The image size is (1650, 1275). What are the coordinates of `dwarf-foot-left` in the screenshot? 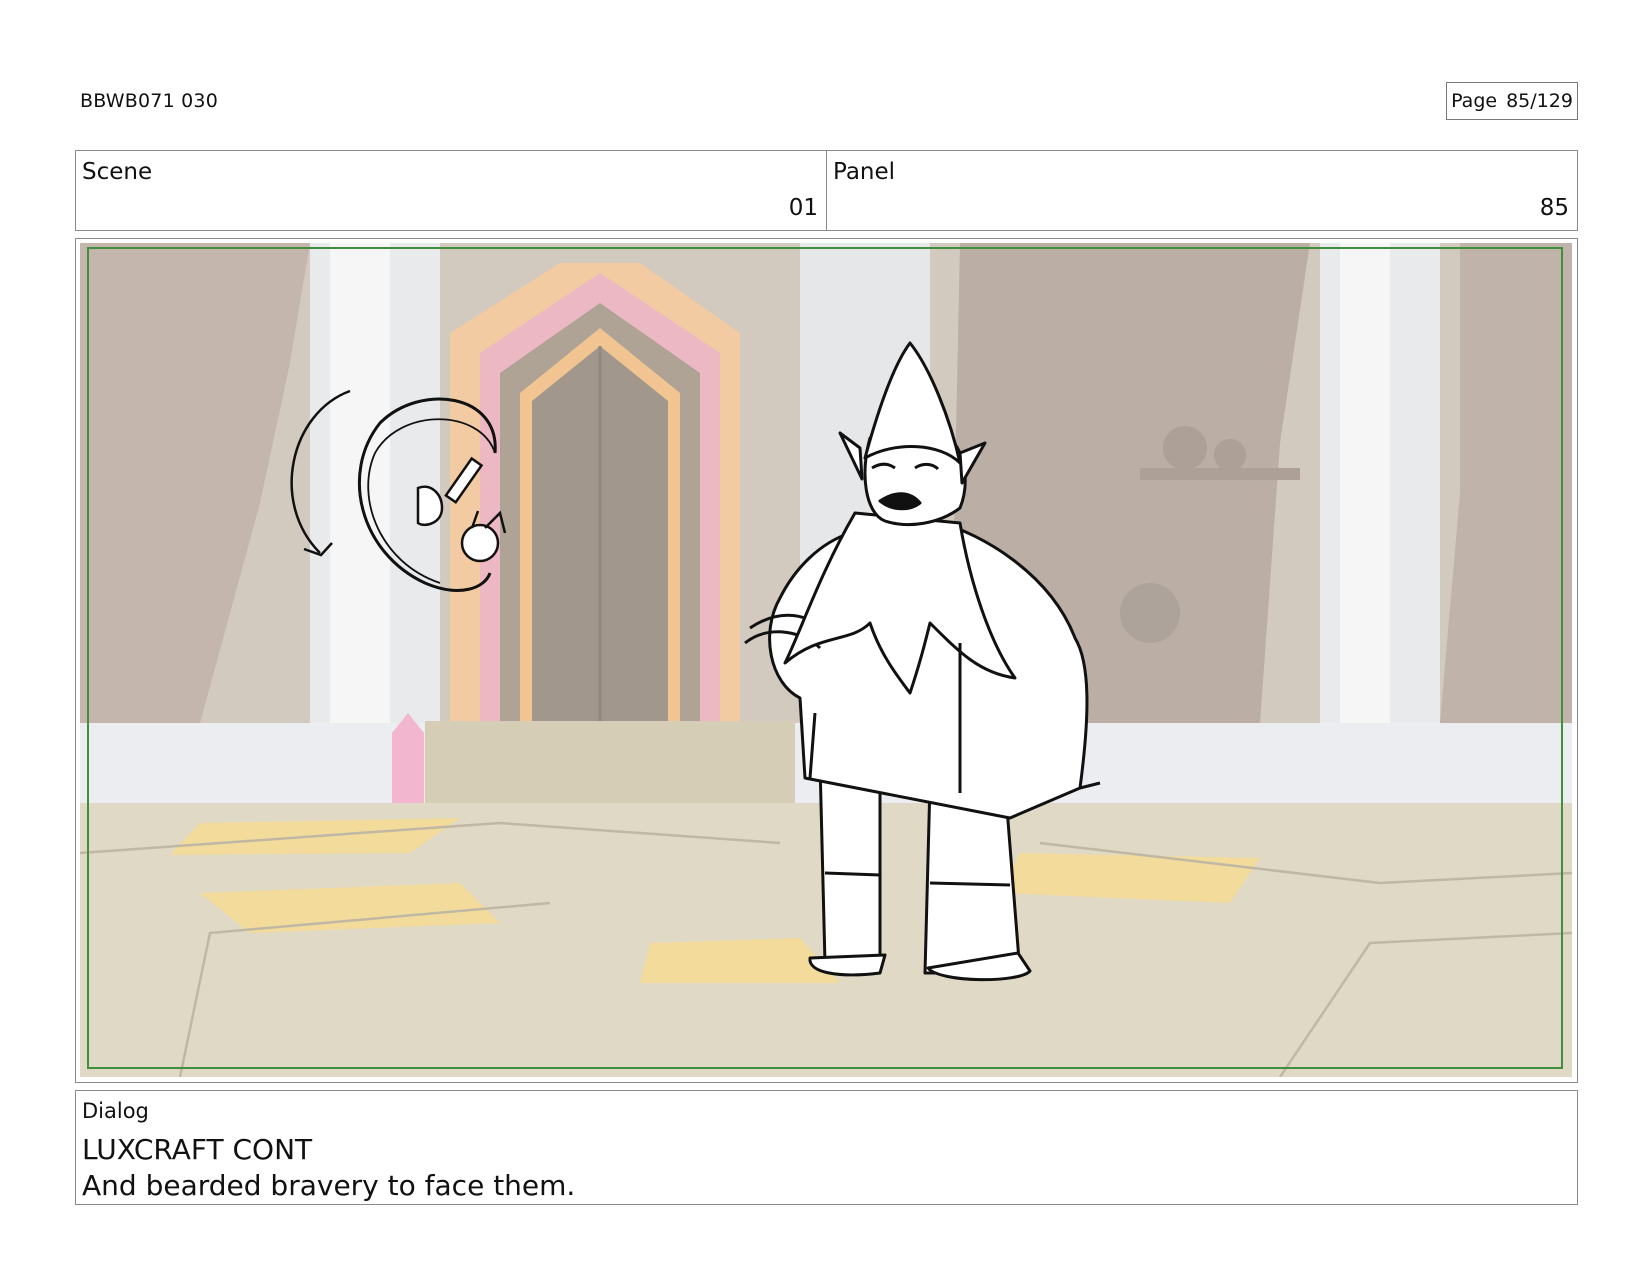 It's located at (847, 965).